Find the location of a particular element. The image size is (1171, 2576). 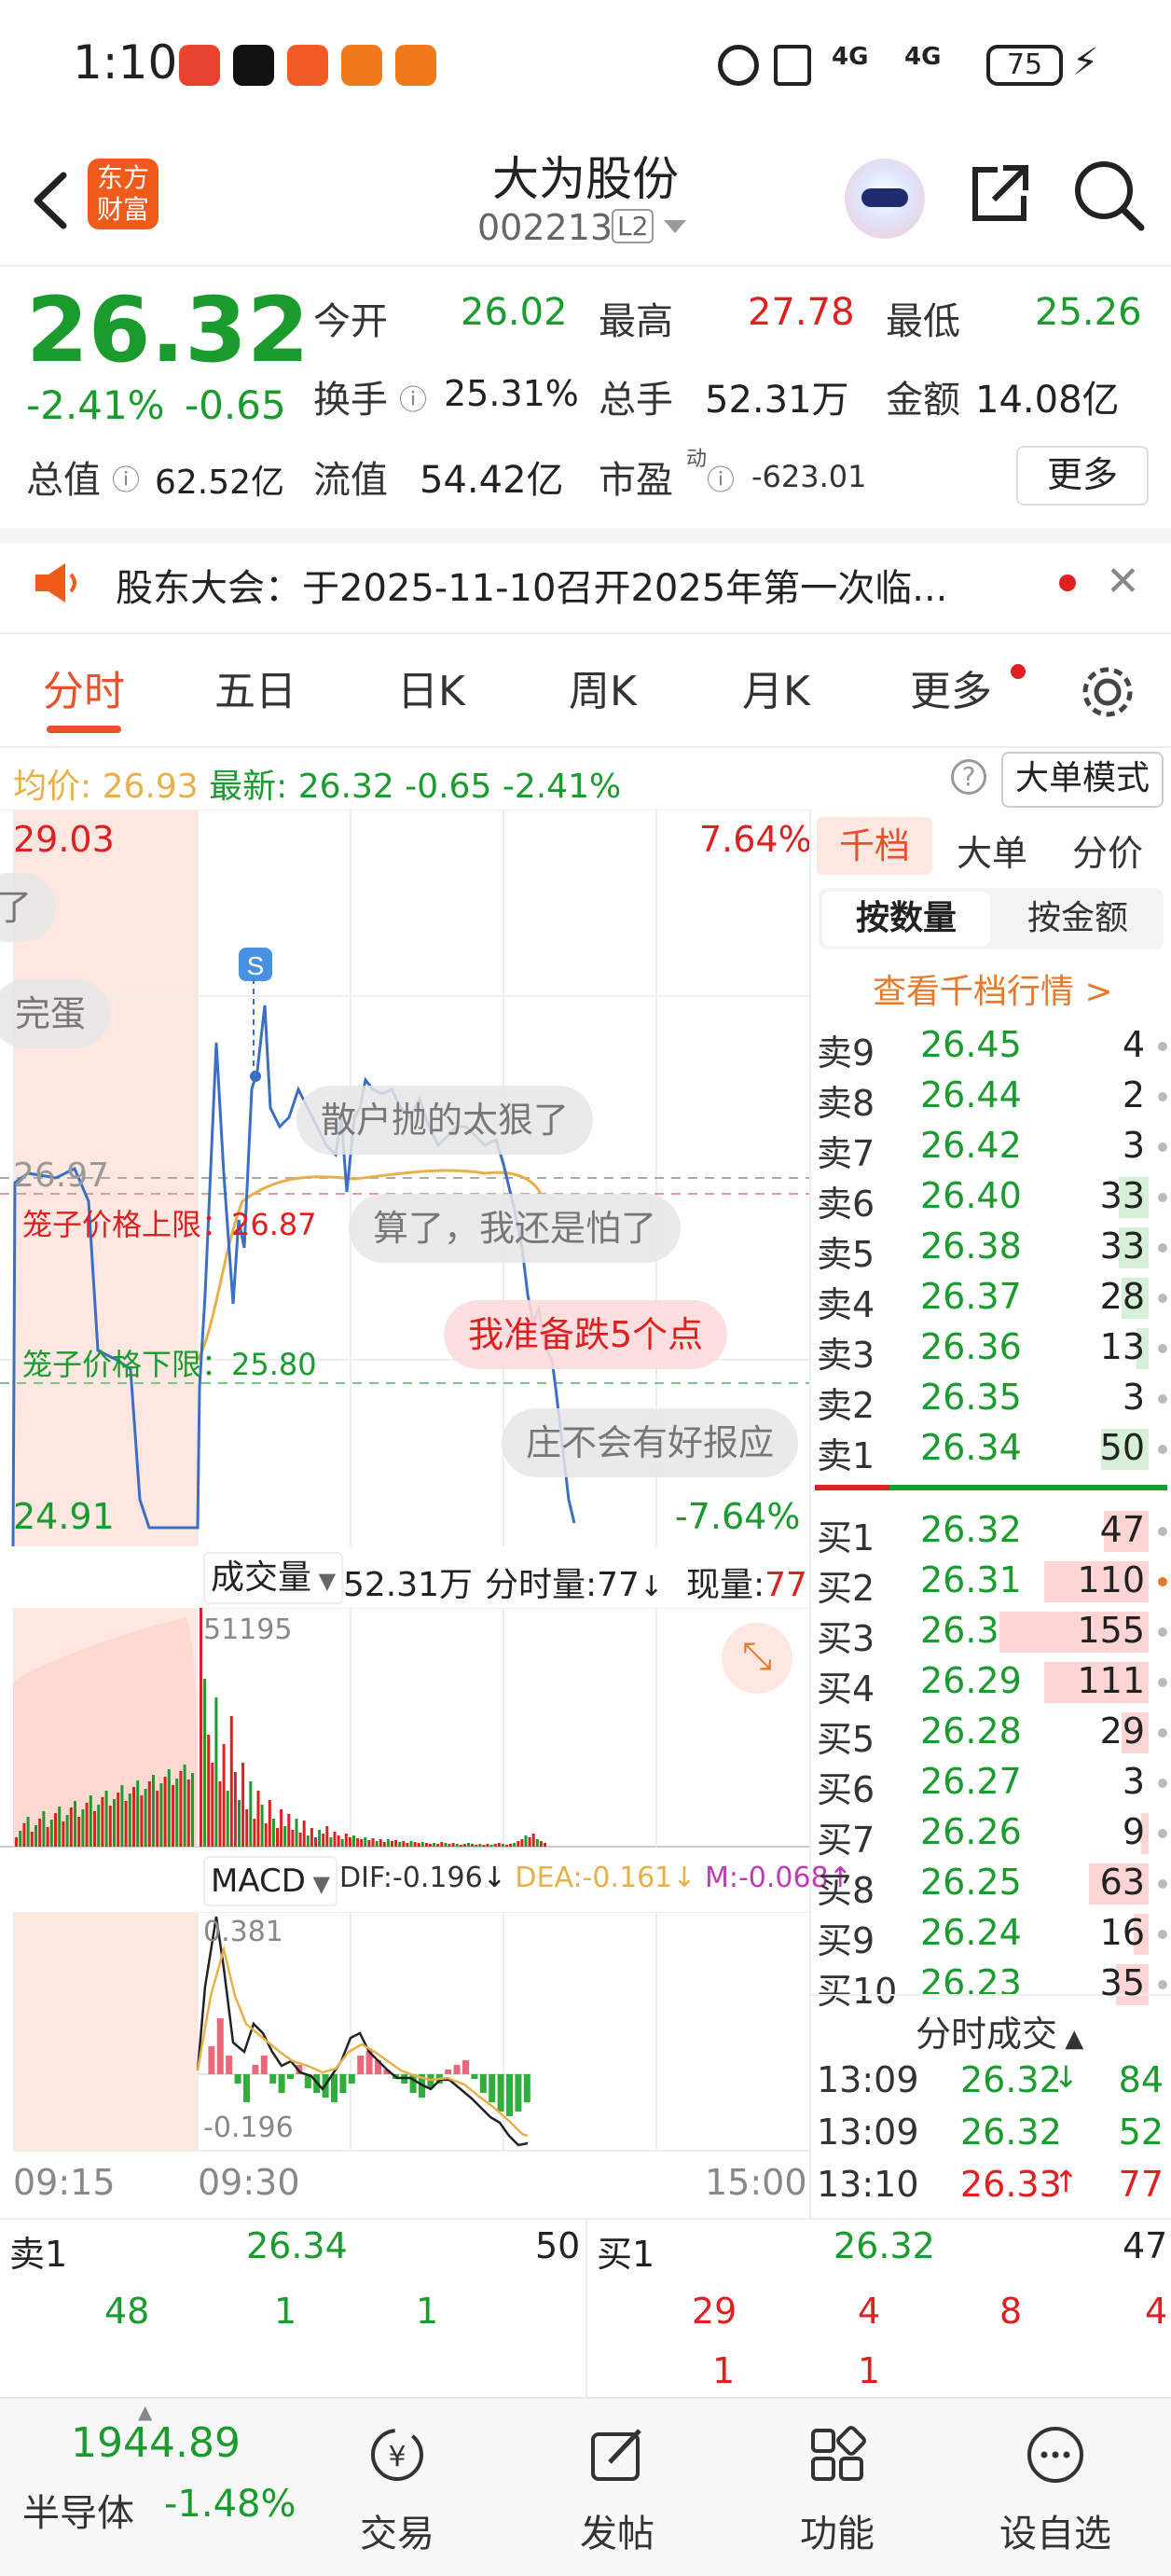

index-value: 1944.89 is located at coordinates (156, 2443).